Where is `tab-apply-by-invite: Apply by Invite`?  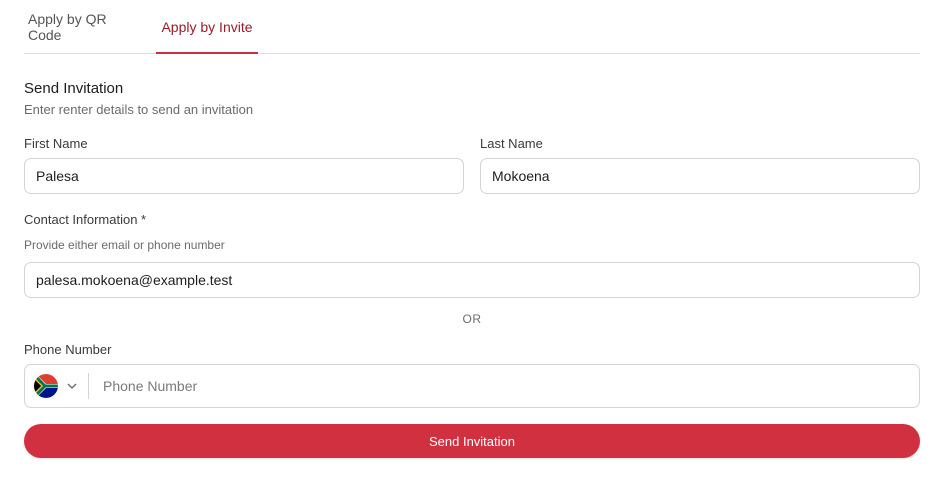
tab-apply-by-invite: Apply by Invite is located at coordinates (207, 27).